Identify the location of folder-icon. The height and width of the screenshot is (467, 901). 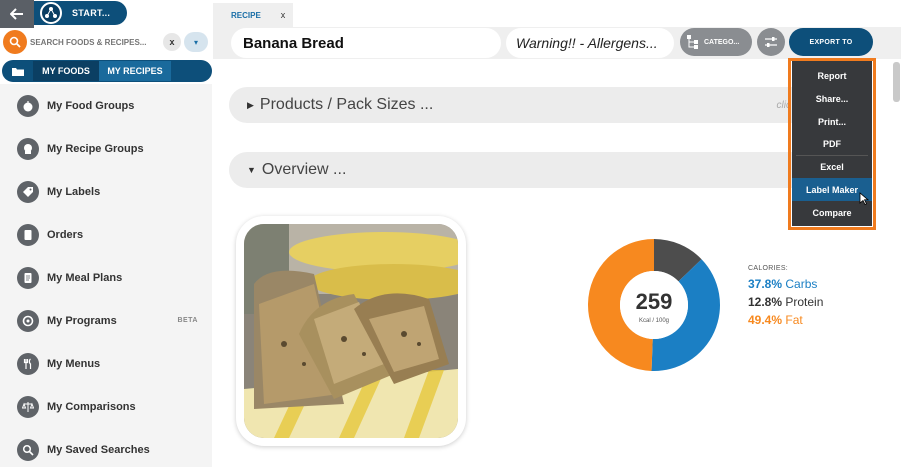
(18, 71).